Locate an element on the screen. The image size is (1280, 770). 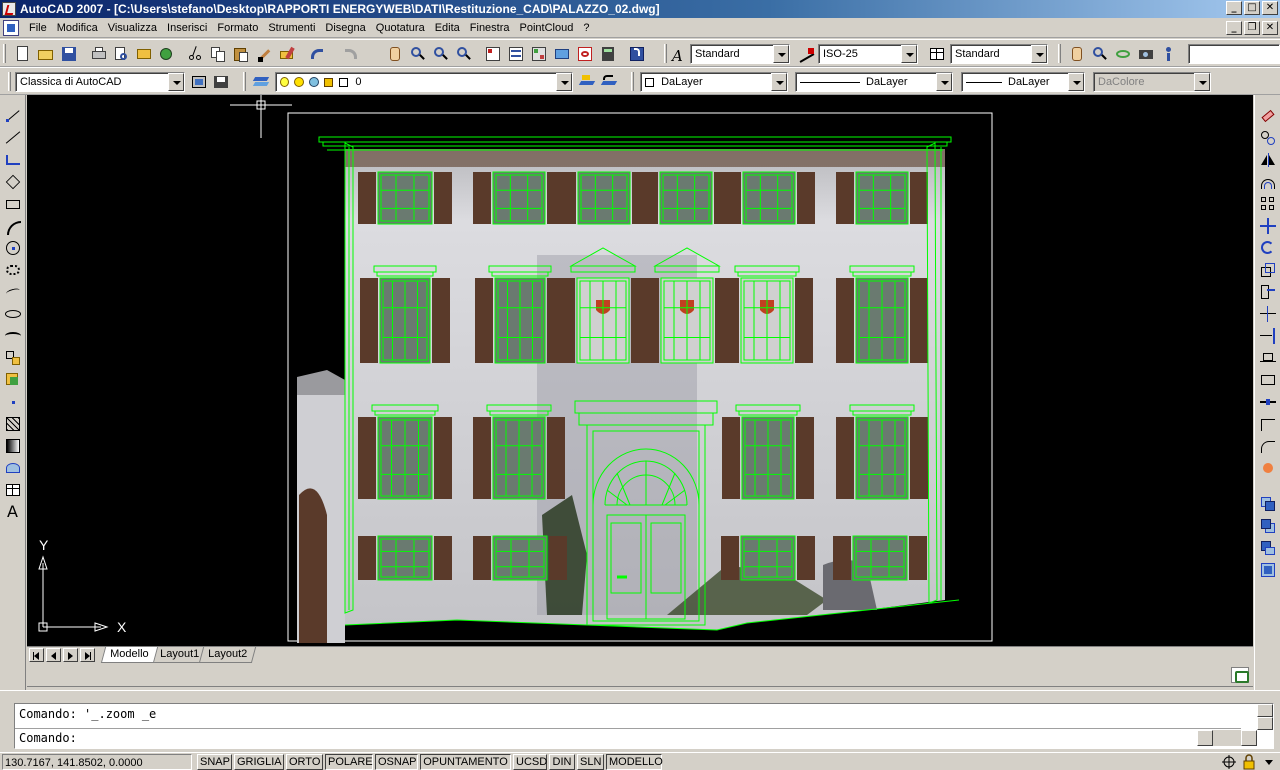
table-style-select: Standard is located at coordinates (999, 54).